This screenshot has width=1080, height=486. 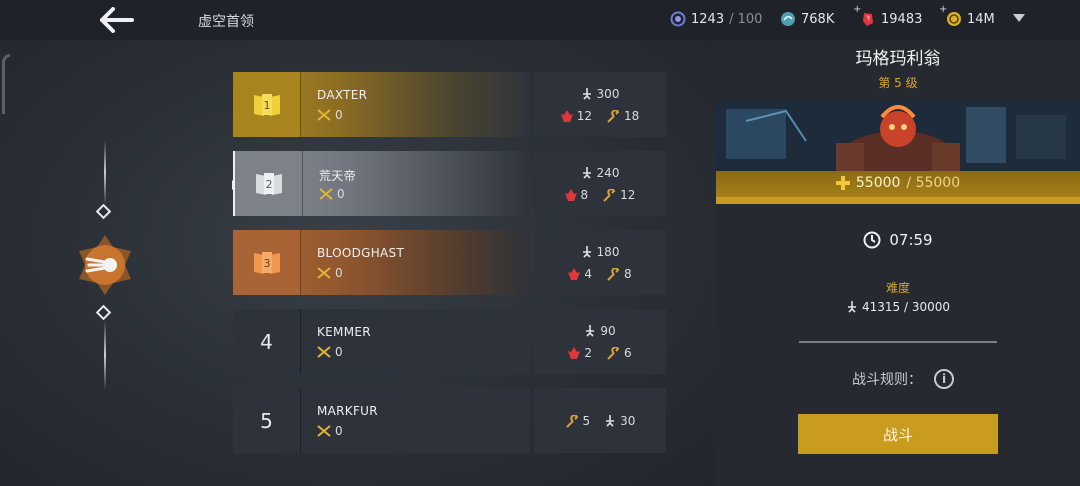 I want to click on boss-health-bar: 55000 / 55000, so click(x=898, y=187).